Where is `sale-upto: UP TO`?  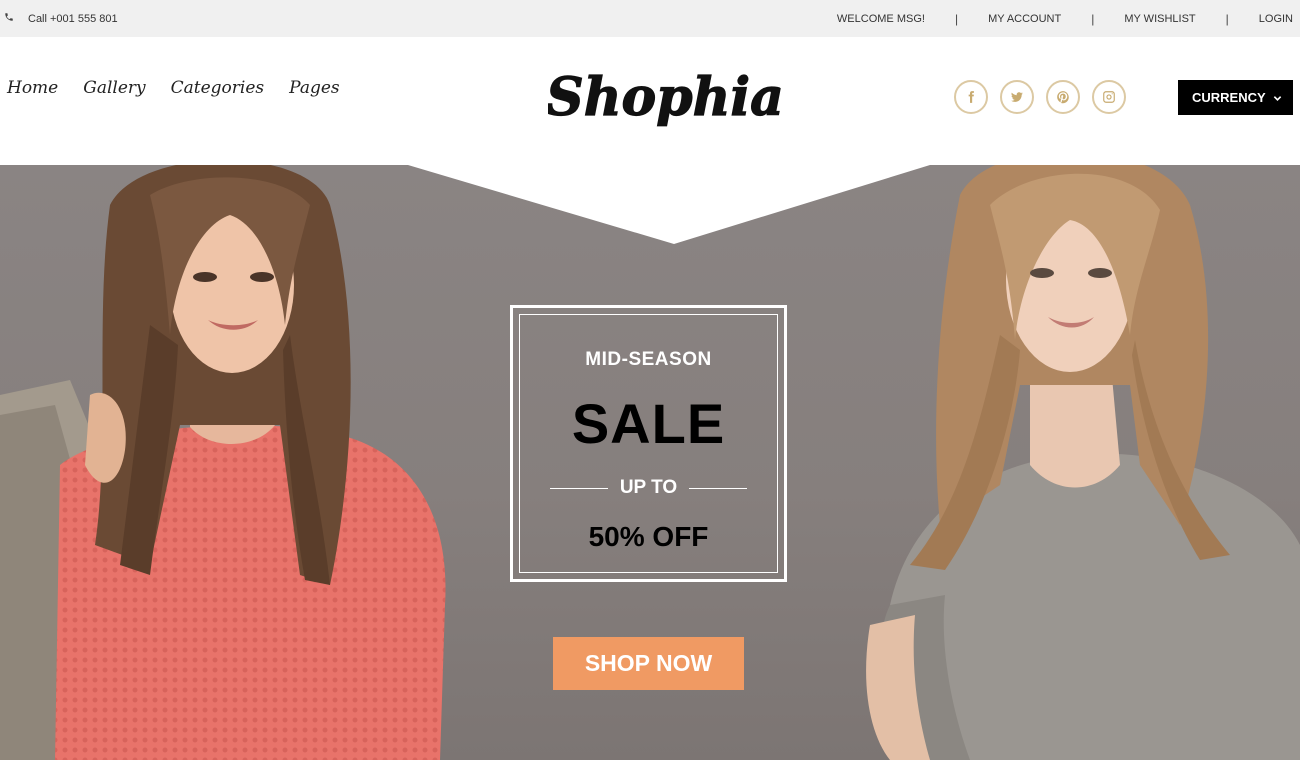
sale-upto: UP TO is located at coordinates (648, 487).